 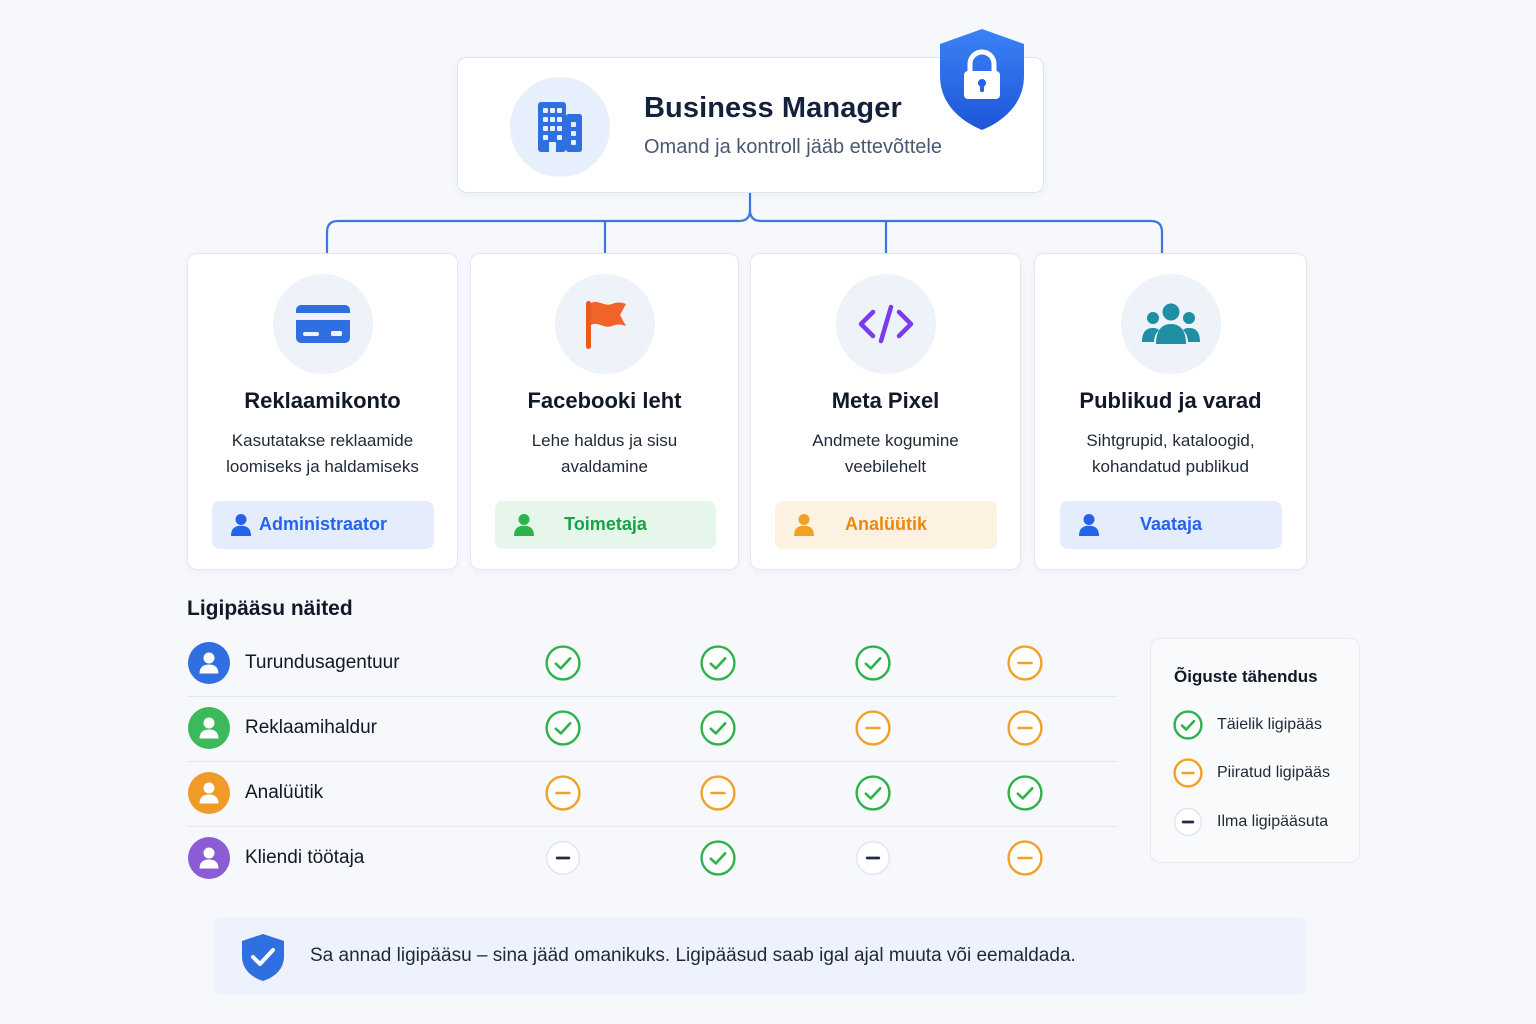 What do you see at coordinates (982, 81) in the screenshot?
I see `shield-lock-icon` at bounding box center [982, 81].